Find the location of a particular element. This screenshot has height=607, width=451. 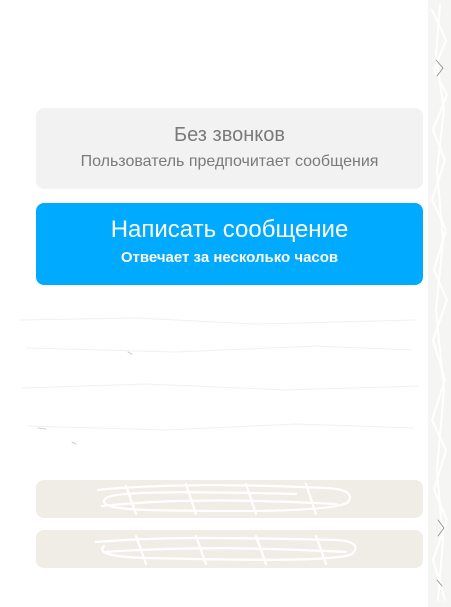

write-message-label: Написать сообщение is located at coordinates (229, 229).